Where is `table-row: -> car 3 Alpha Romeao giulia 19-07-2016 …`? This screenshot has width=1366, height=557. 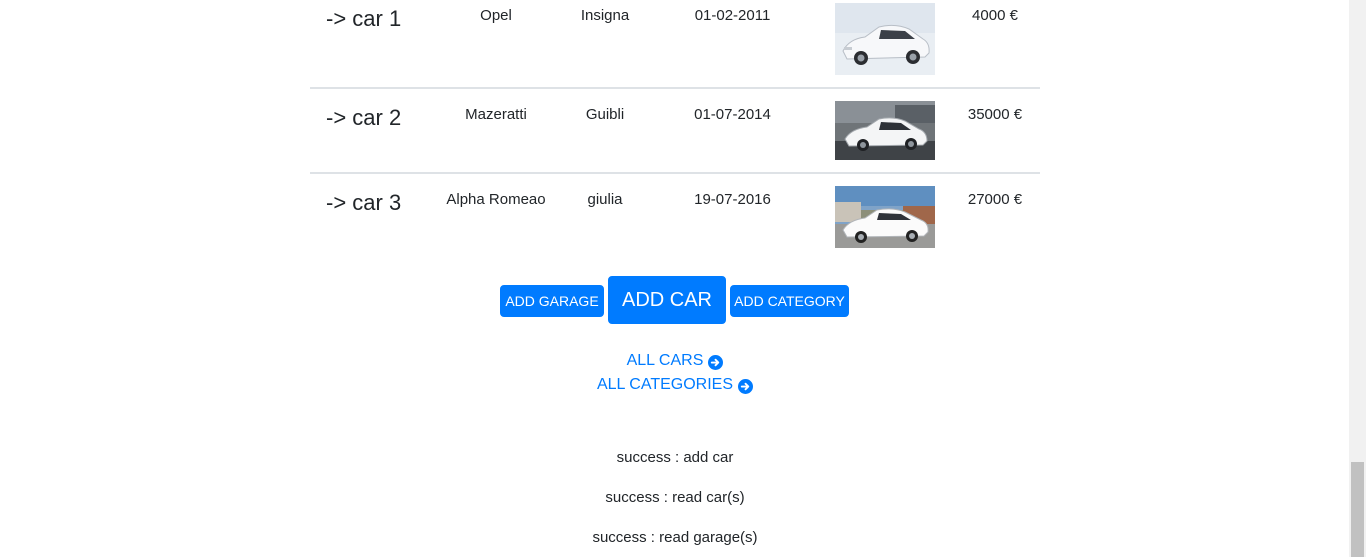 table-row: -> car 3 Alpha Romeao giulia 19-07-2016 … is located at coordinates (675, 215).